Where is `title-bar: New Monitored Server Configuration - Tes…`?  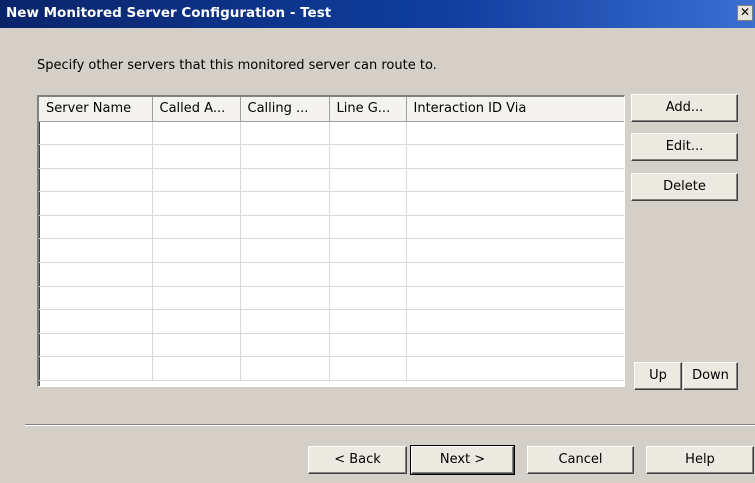 title-bar: New Monitored Server Configuration - Tes… is located at coordinates (377, 14).